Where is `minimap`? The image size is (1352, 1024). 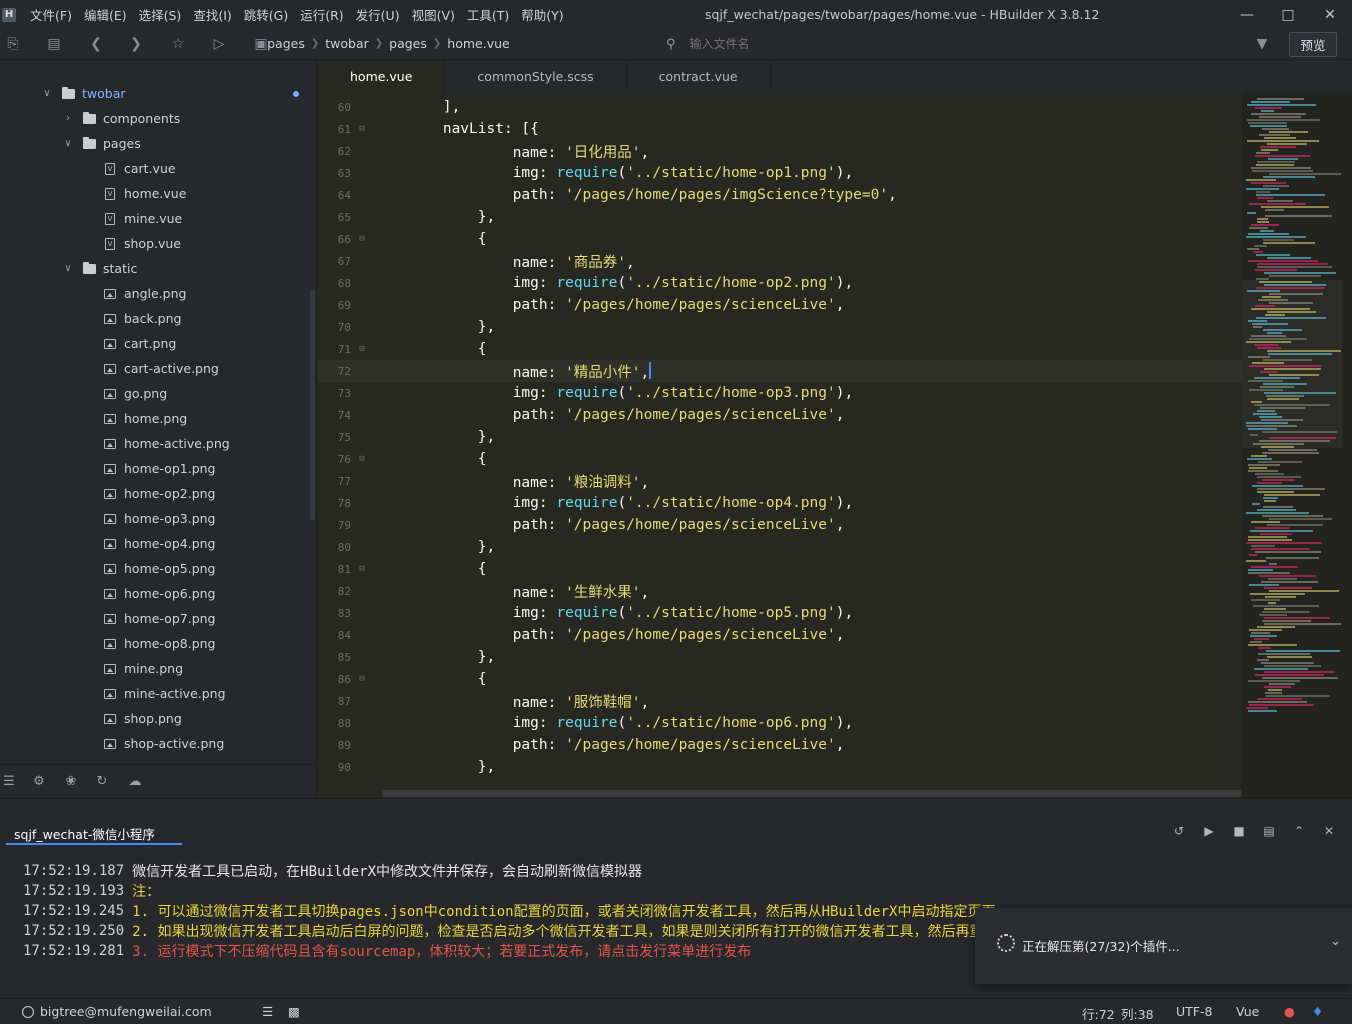
minimap is located at coordinates (1297, 445).